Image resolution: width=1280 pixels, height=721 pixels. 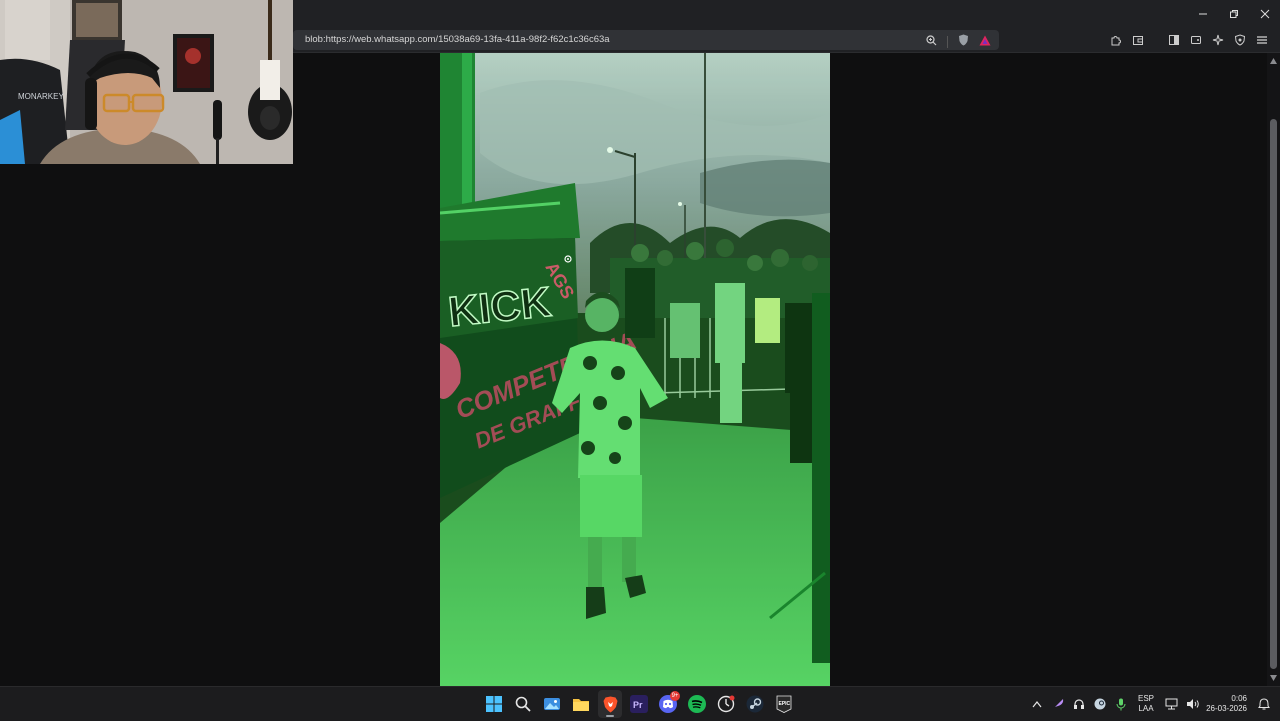 I want to click on start-button, so click(x=494, y=704).